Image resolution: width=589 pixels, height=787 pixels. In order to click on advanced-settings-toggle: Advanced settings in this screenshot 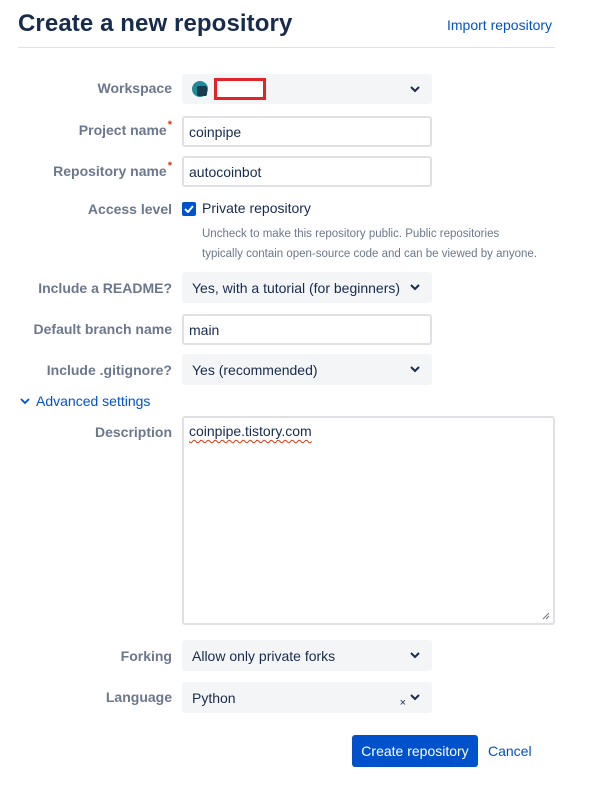, I will do `click(85, 401)`.